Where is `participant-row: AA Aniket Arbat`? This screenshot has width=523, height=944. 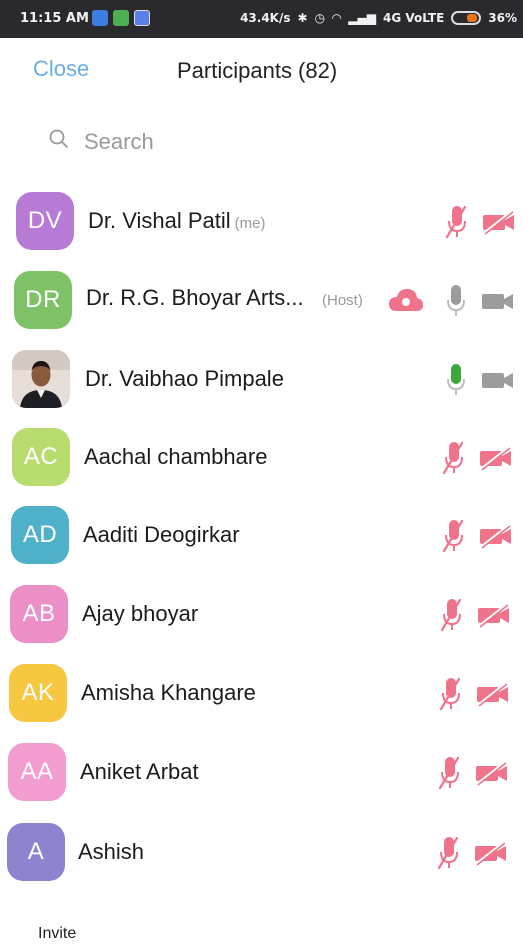
participant-row: AA Aniket Arbat is located at coordinates (261, 773).